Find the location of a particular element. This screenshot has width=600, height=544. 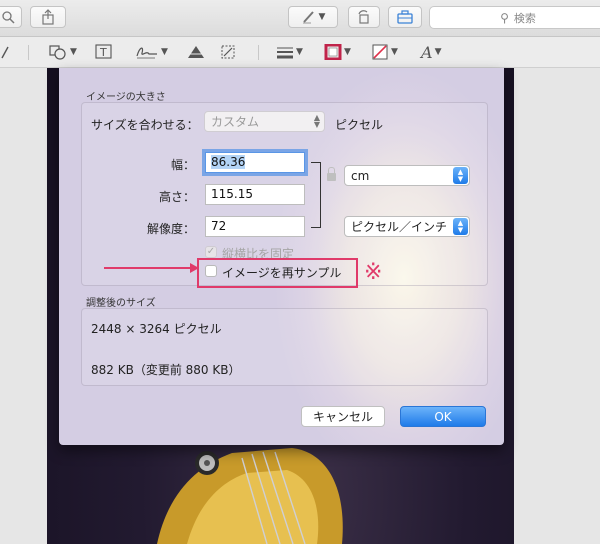

resolution-field: 72 is located at coordinates (255, 226).